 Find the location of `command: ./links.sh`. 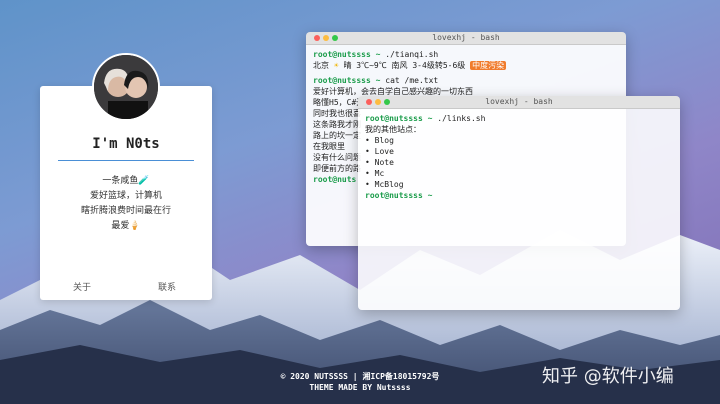

command: ./links.sh is located at coordinates (459, 118).